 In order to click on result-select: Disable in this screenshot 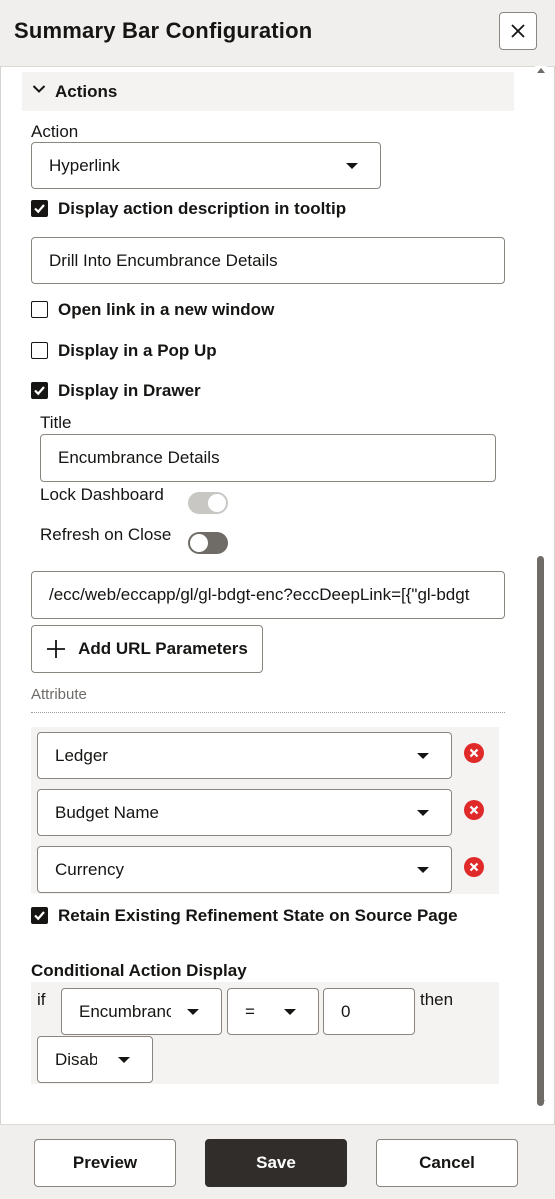, I will do `click(95, 1059)`.